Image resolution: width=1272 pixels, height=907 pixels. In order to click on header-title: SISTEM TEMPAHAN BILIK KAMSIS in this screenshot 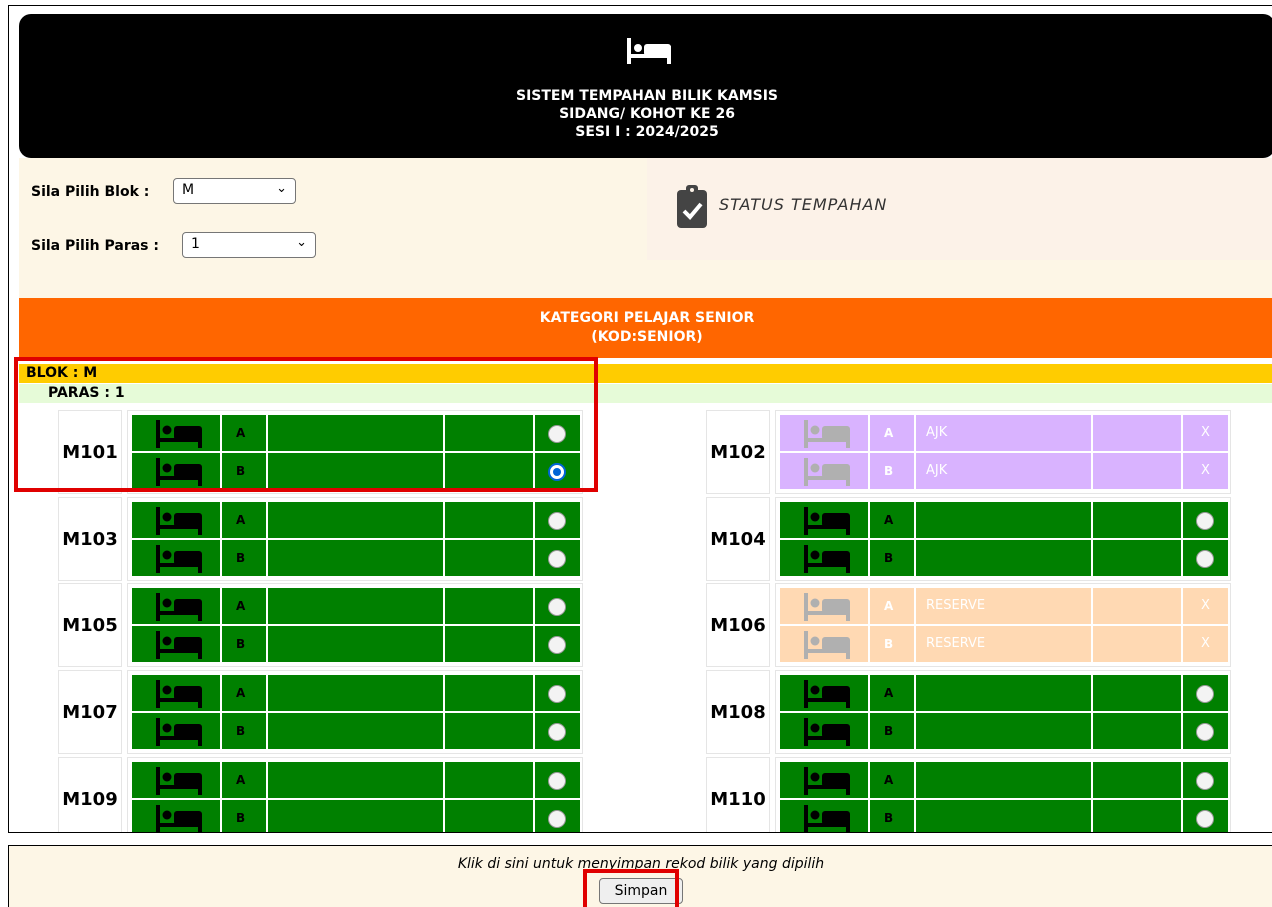, I will do `click(646, 96)`.